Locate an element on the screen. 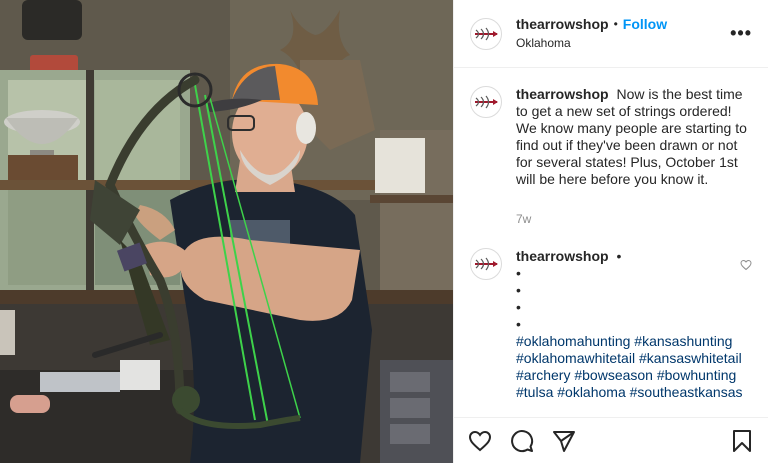 The width and height of the screenshot is (768, 463). share-button is located at coordinates (564, 441).